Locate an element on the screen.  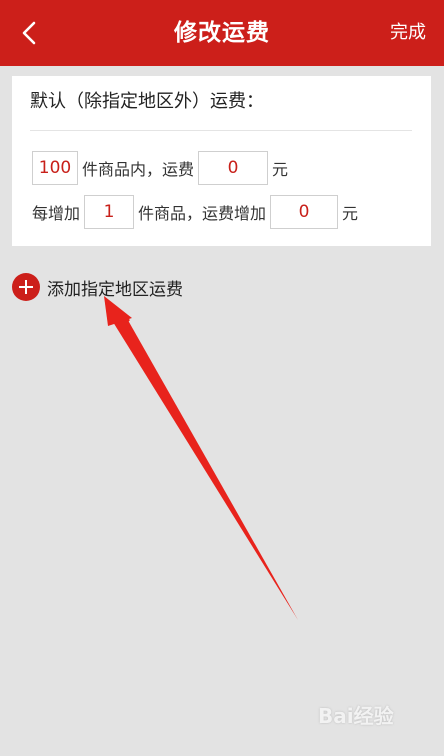
base-rule-text: 件商品内，运费 is located at coordinates (138, 169).